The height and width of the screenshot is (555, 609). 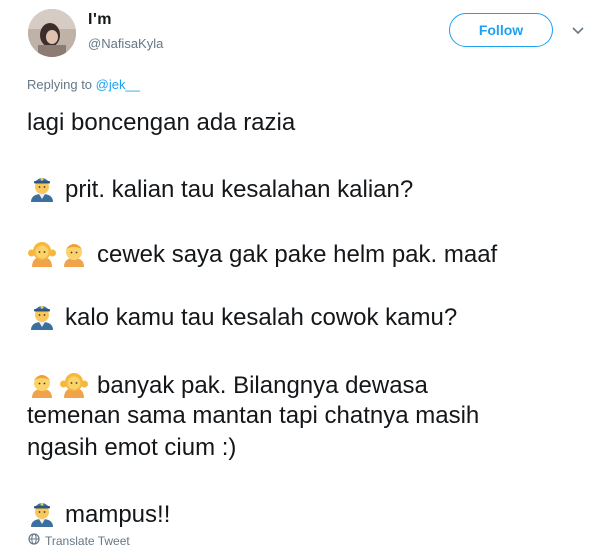 What do you see at coordinates (34, 540) in the screenshot?
I see `globe-icon` at bounding box center [34, 540].